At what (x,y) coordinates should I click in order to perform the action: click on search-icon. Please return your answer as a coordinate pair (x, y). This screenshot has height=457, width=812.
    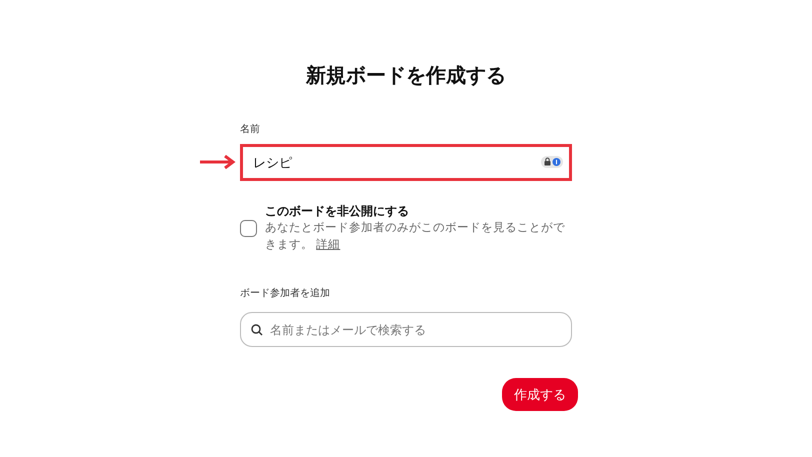
    Looking at the image, I should click on (257, 330).